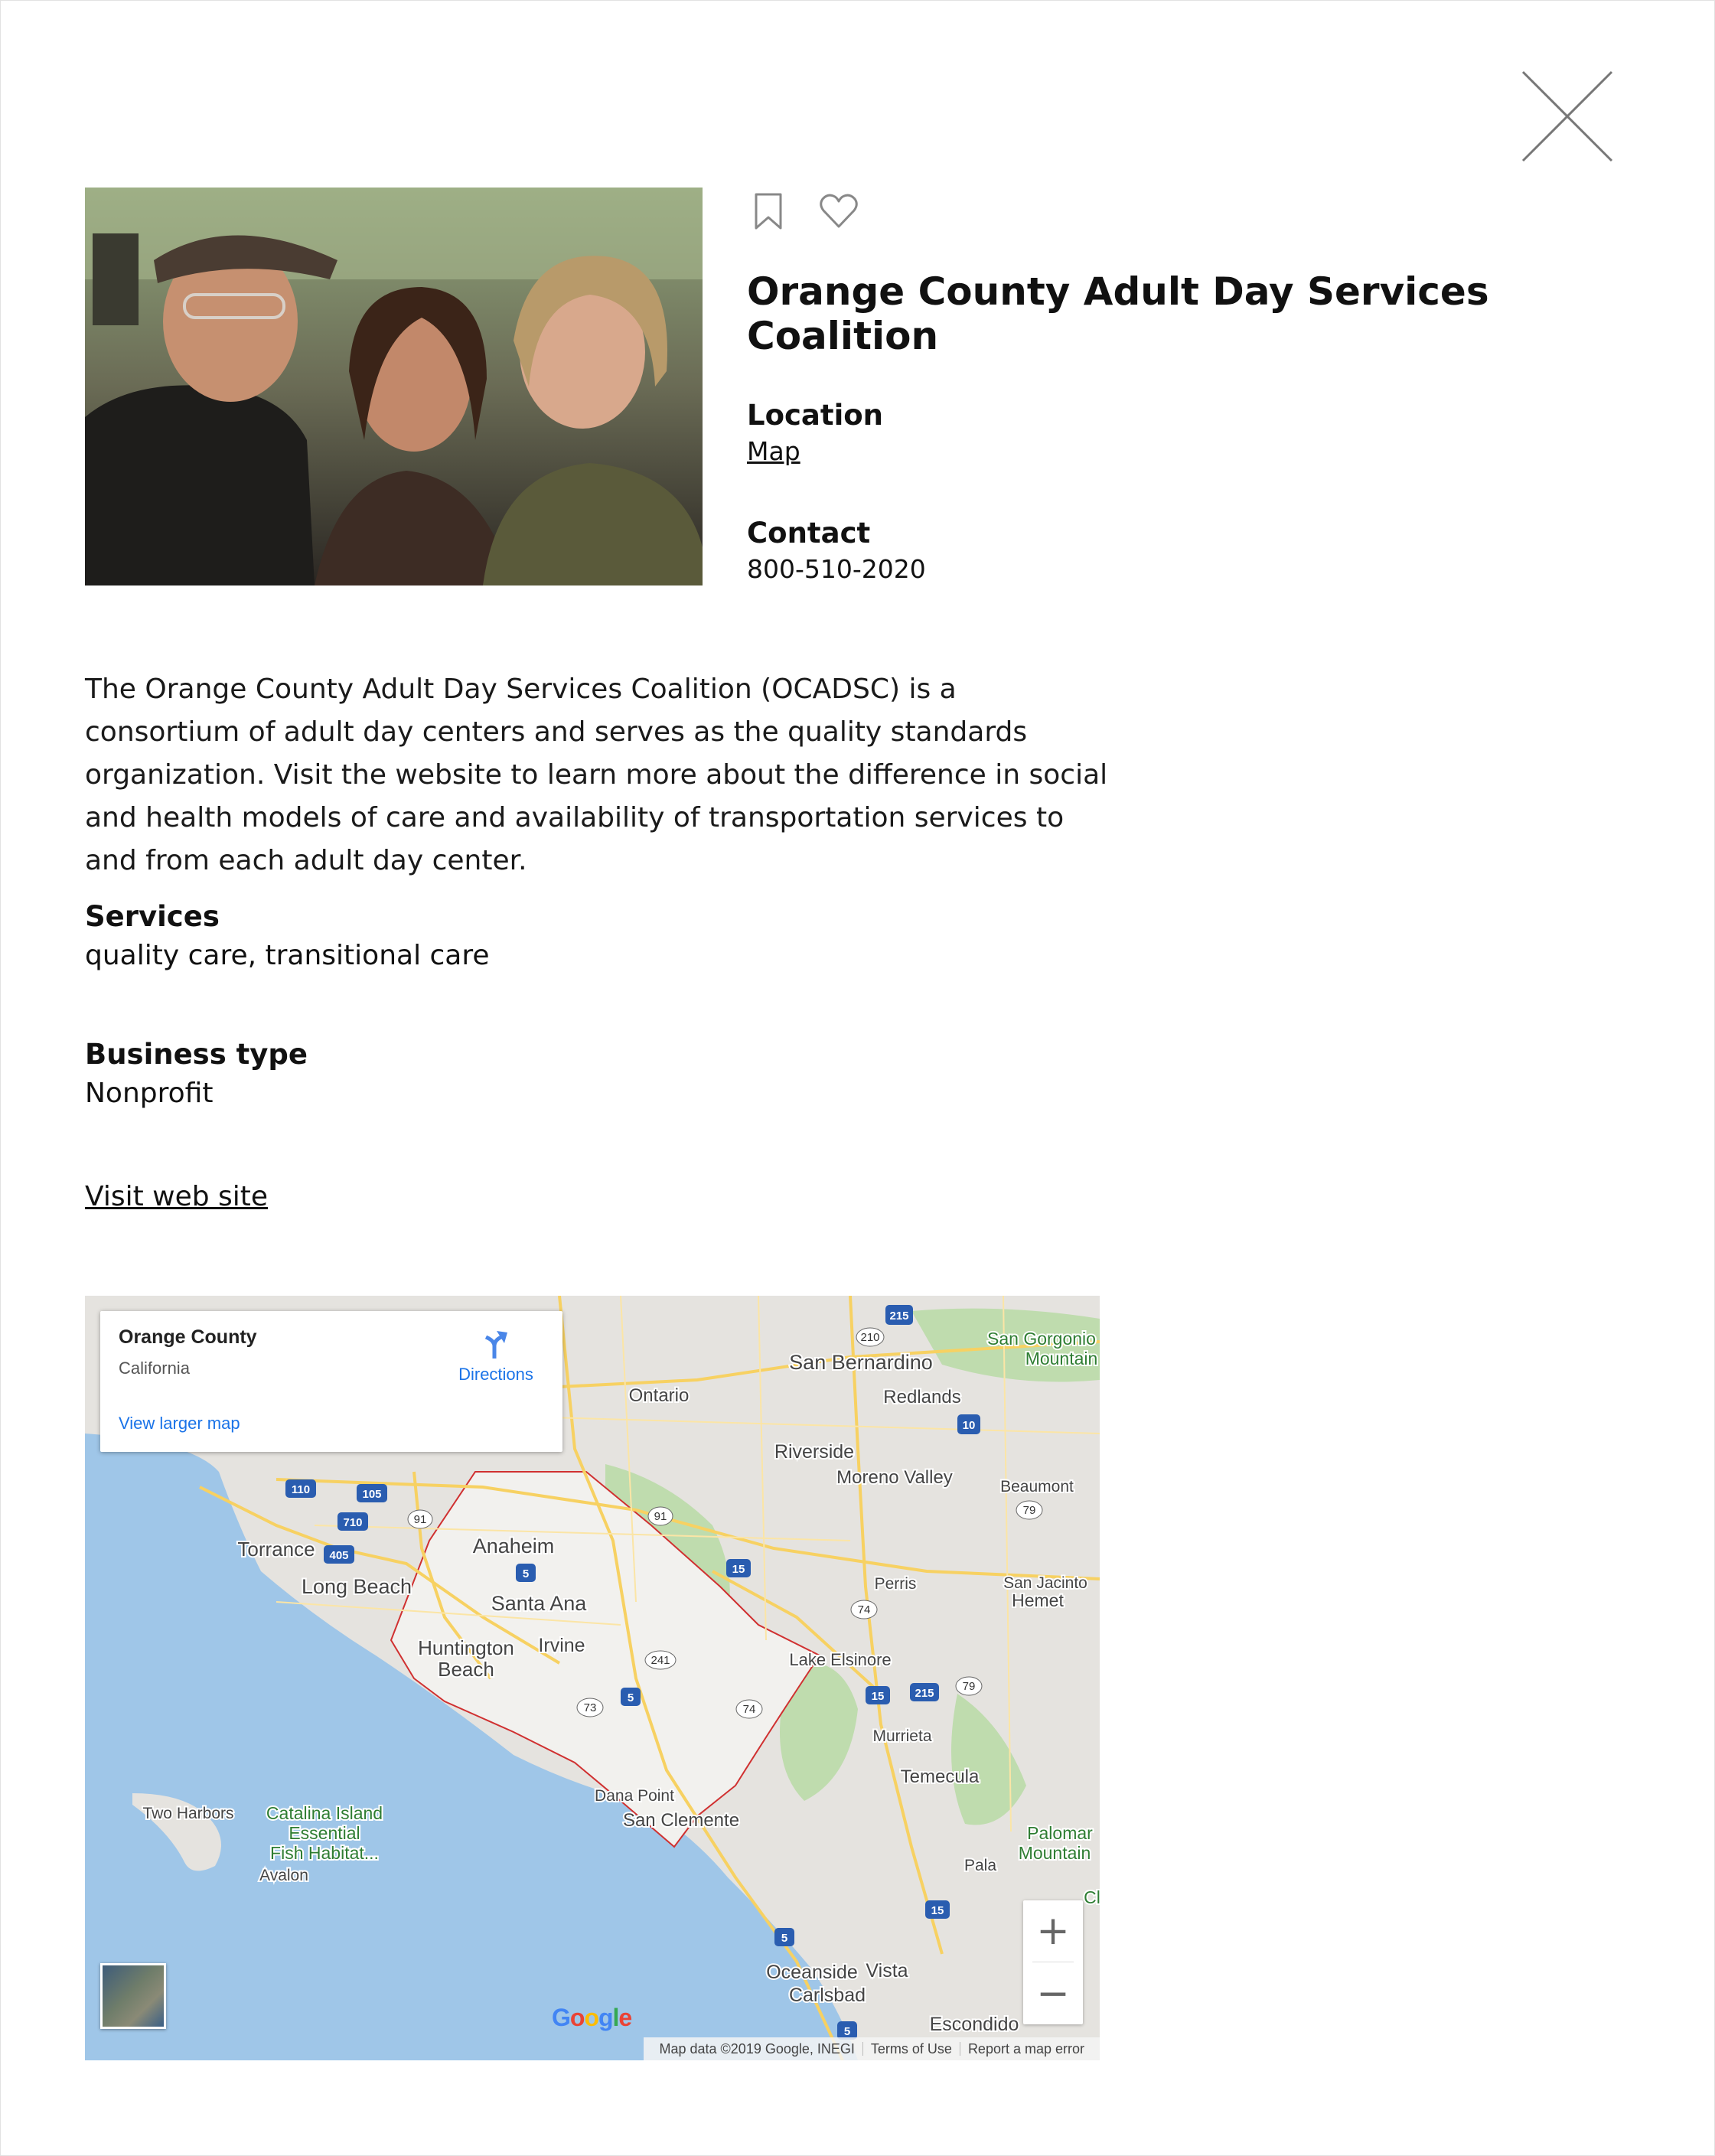  Describe the element at coordinates (804, 214) in the screenshot. I see `action-icons` at that location.